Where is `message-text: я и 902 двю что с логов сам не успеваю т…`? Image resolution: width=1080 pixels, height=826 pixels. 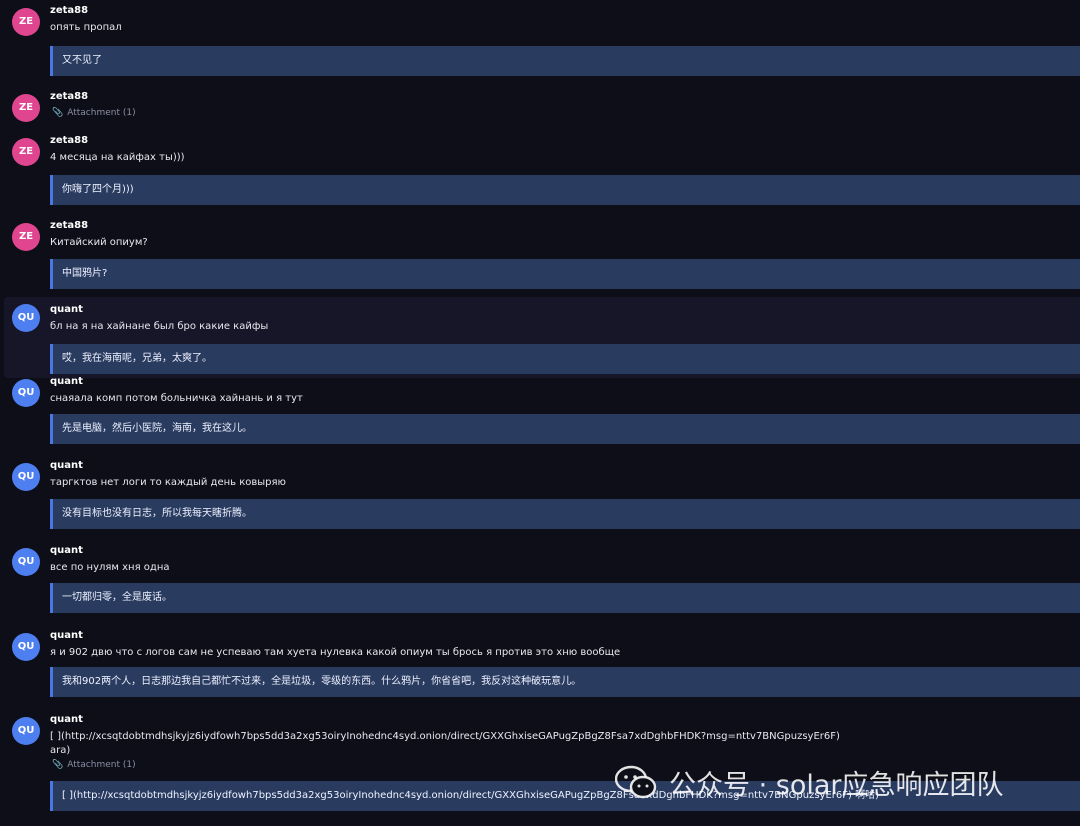
message-text: я и 902 двю что с логов сам не успеваю т… is located at coordinates (335, 652).